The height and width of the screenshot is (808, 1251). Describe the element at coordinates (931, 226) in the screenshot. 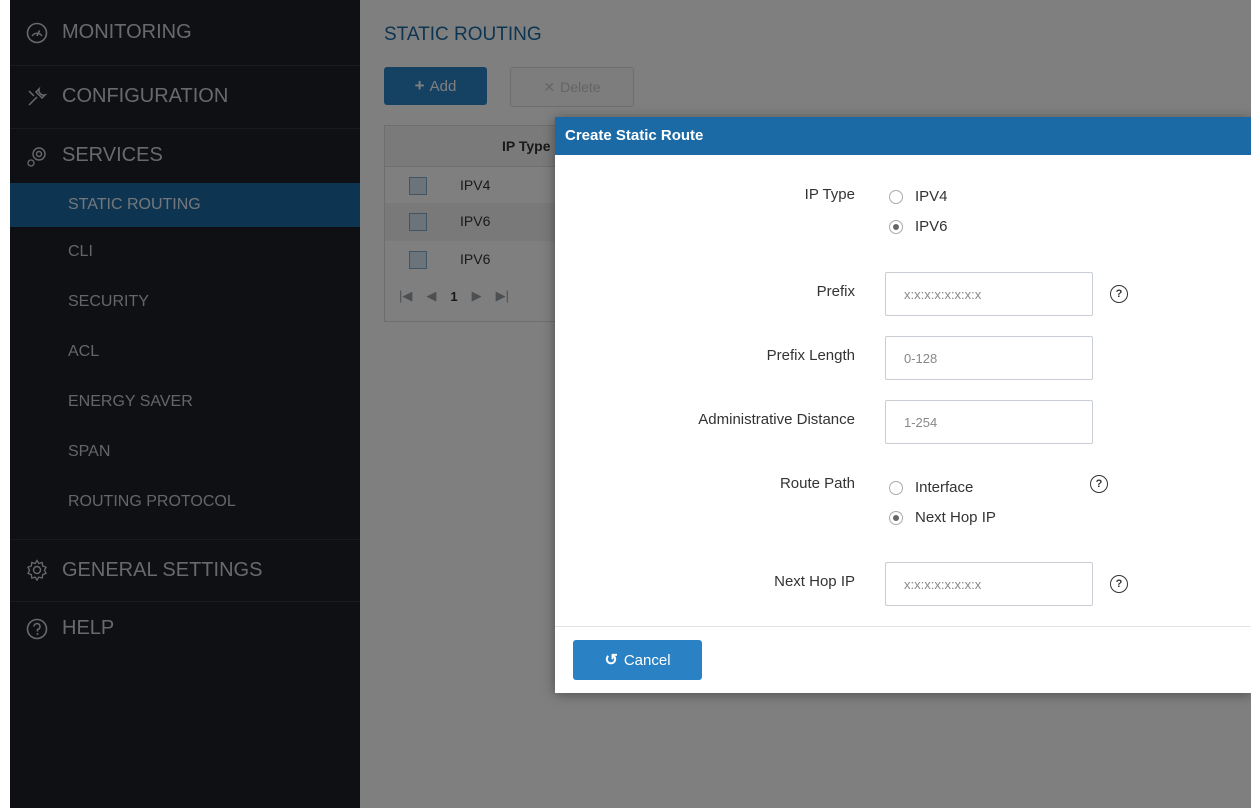

I see `ipv6-option-label: IPV6` at that location.